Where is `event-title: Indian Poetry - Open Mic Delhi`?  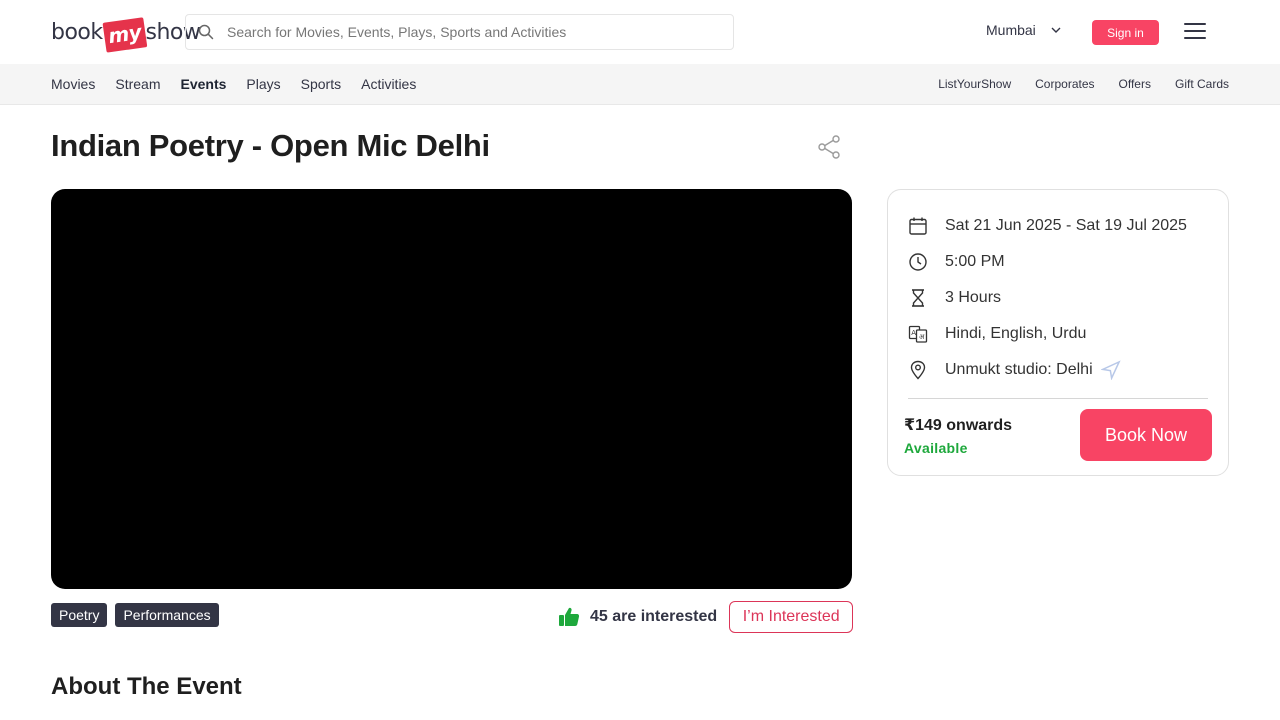 event-title: Indian Poetry - Open Mic Delhi is located at coordinates (270, 145).